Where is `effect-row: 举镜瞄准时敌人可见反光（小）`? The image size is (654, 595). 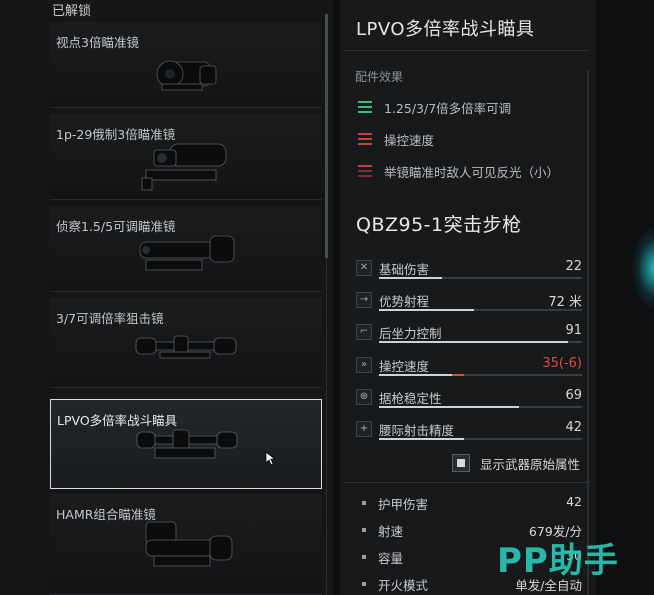 effect-row: 举镜瞄准时敌人可见反光（小） is located at coordinates (458, 171).